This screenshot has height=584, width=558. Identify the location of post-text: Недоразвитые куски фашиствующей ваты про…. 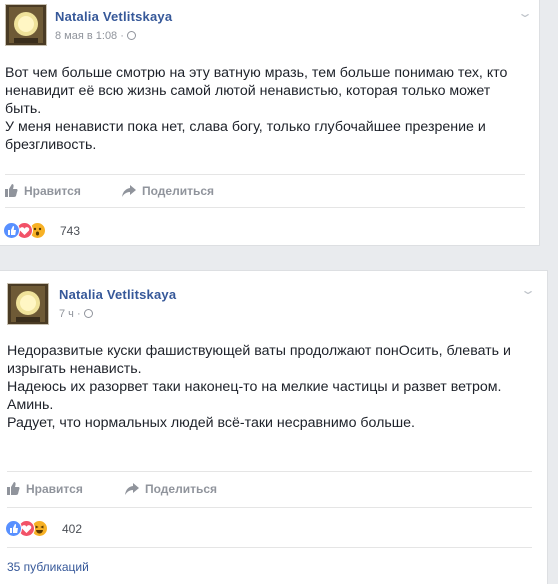
(267, 387).